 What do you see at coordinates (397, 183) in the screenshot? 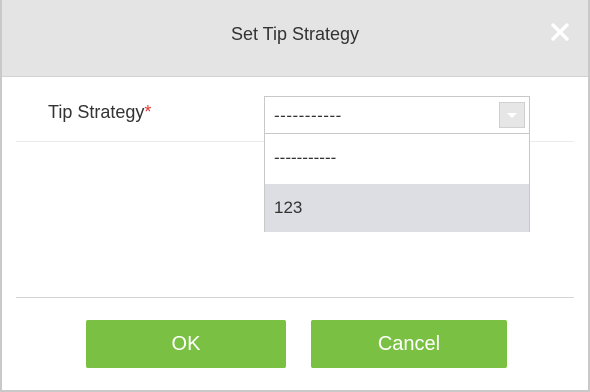
I see `tip-strategy-dropdown: ----------- 123` at bounding box center [397, 183].